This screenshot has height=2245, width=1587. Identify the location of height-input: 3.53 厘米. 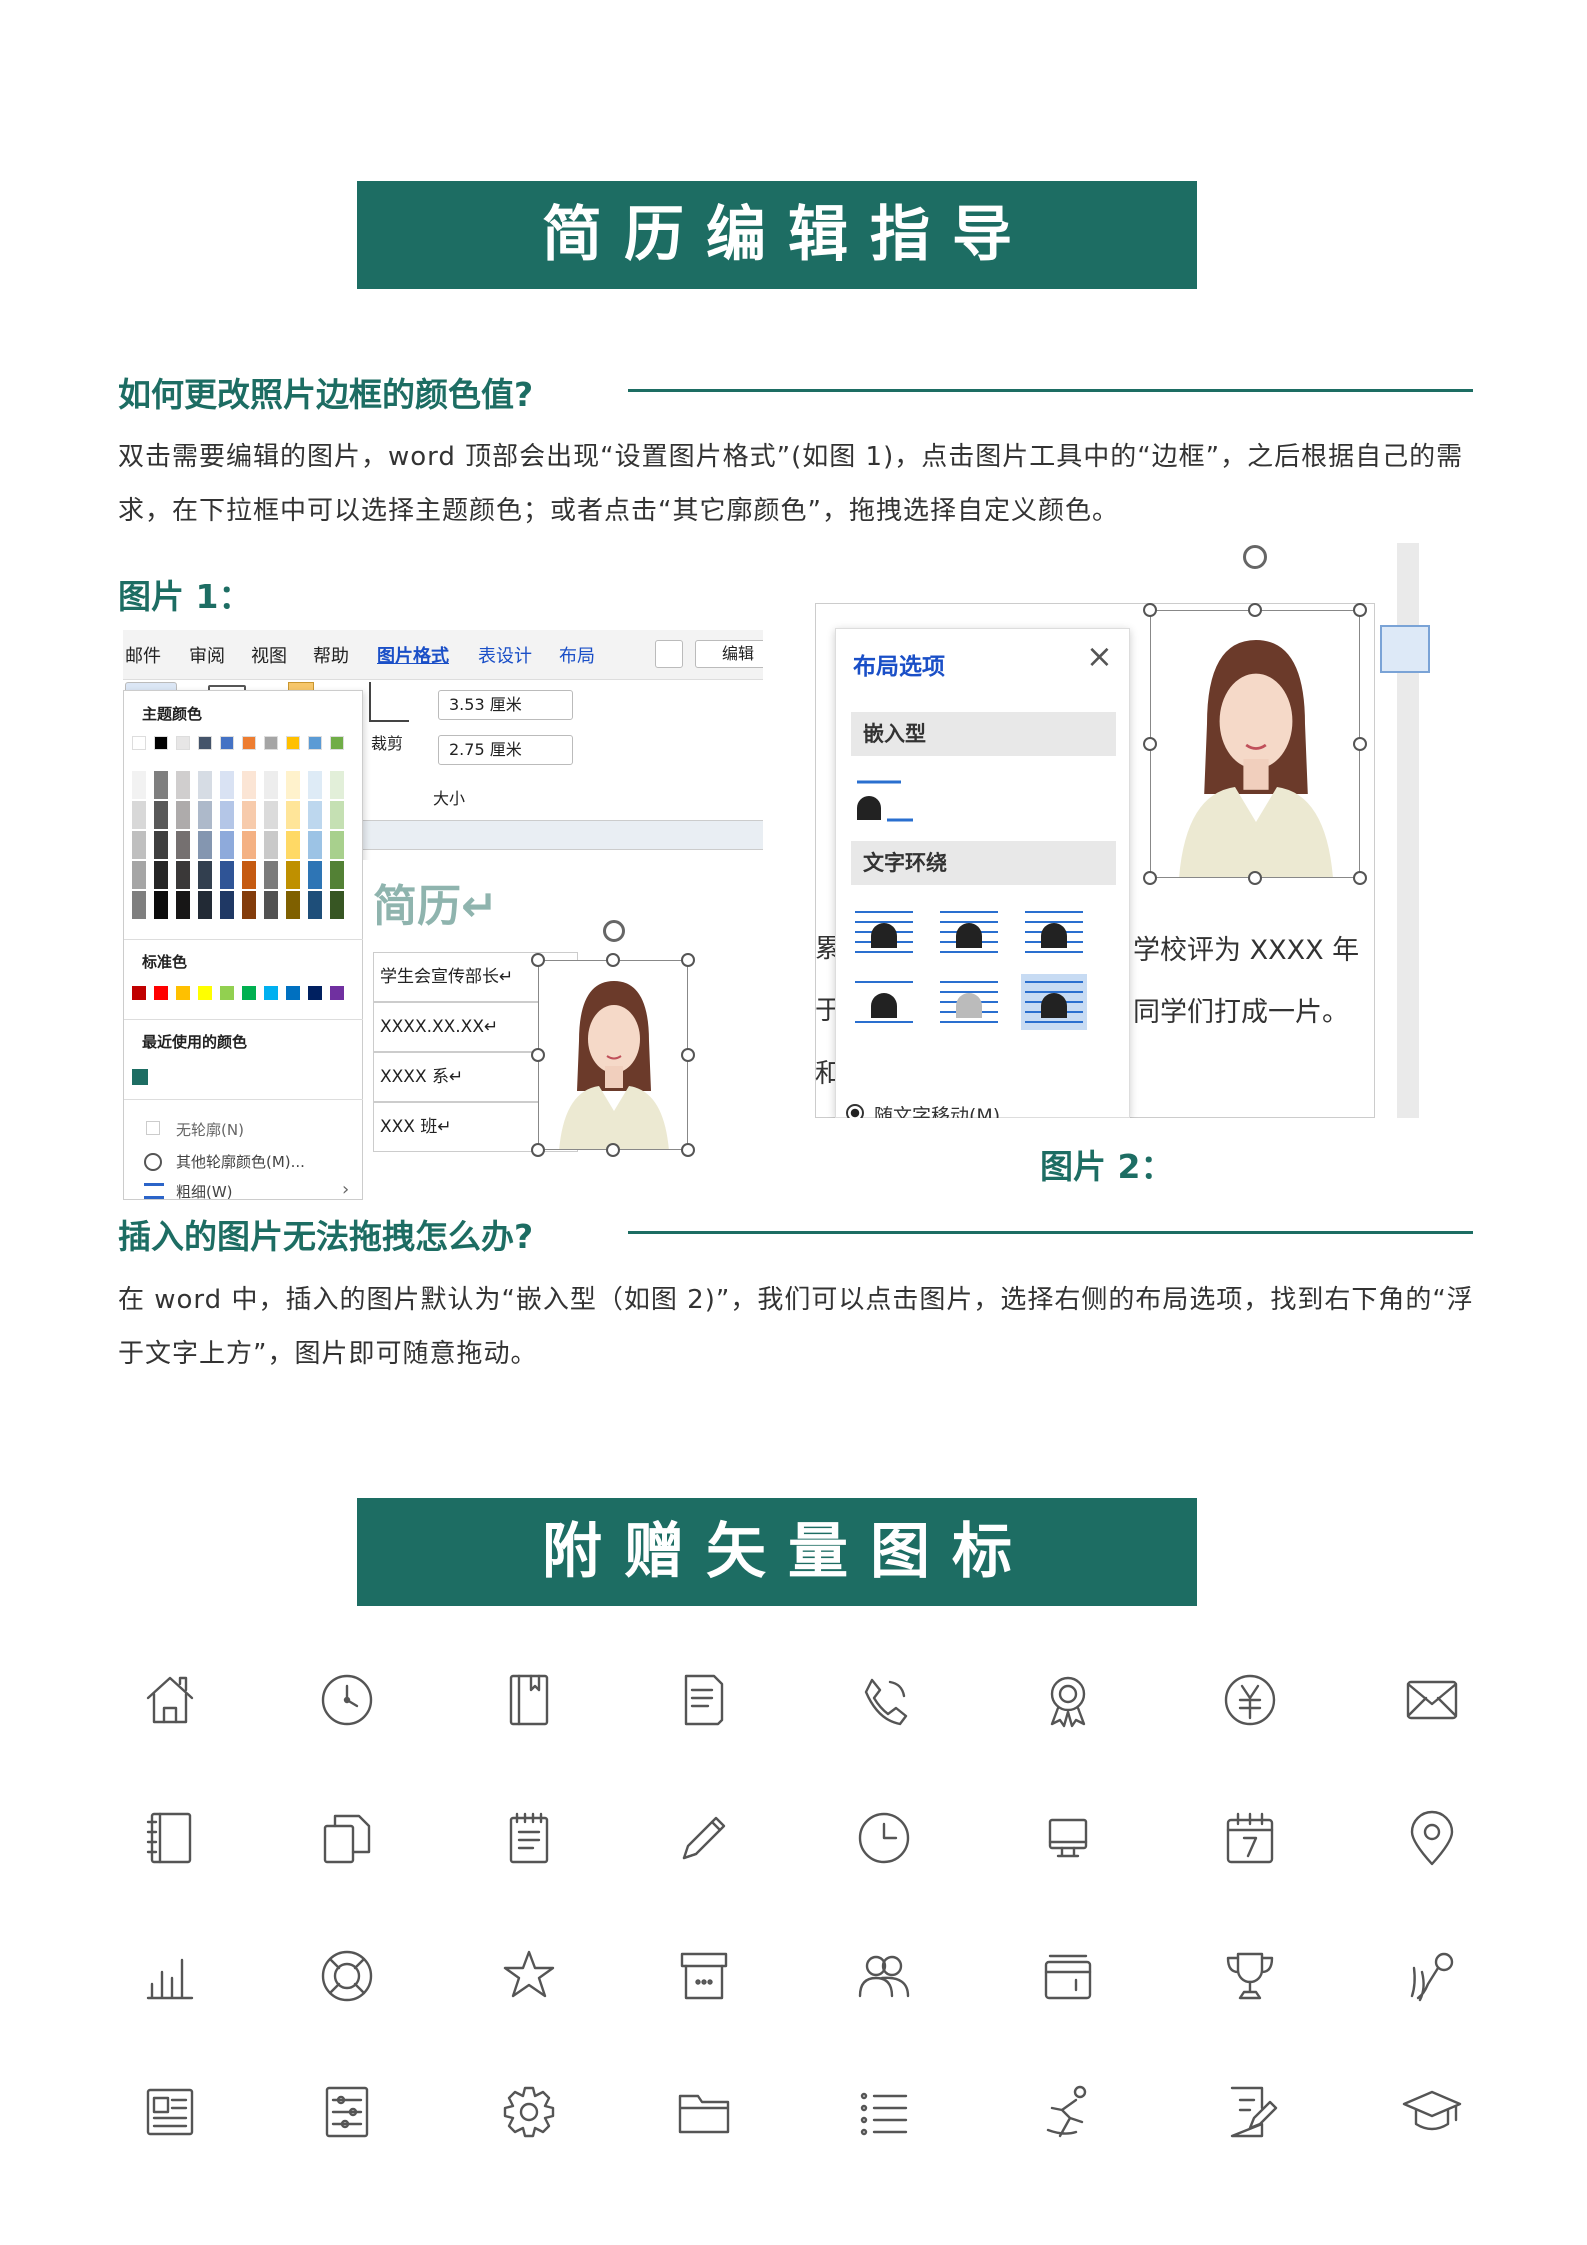
(505, 705).